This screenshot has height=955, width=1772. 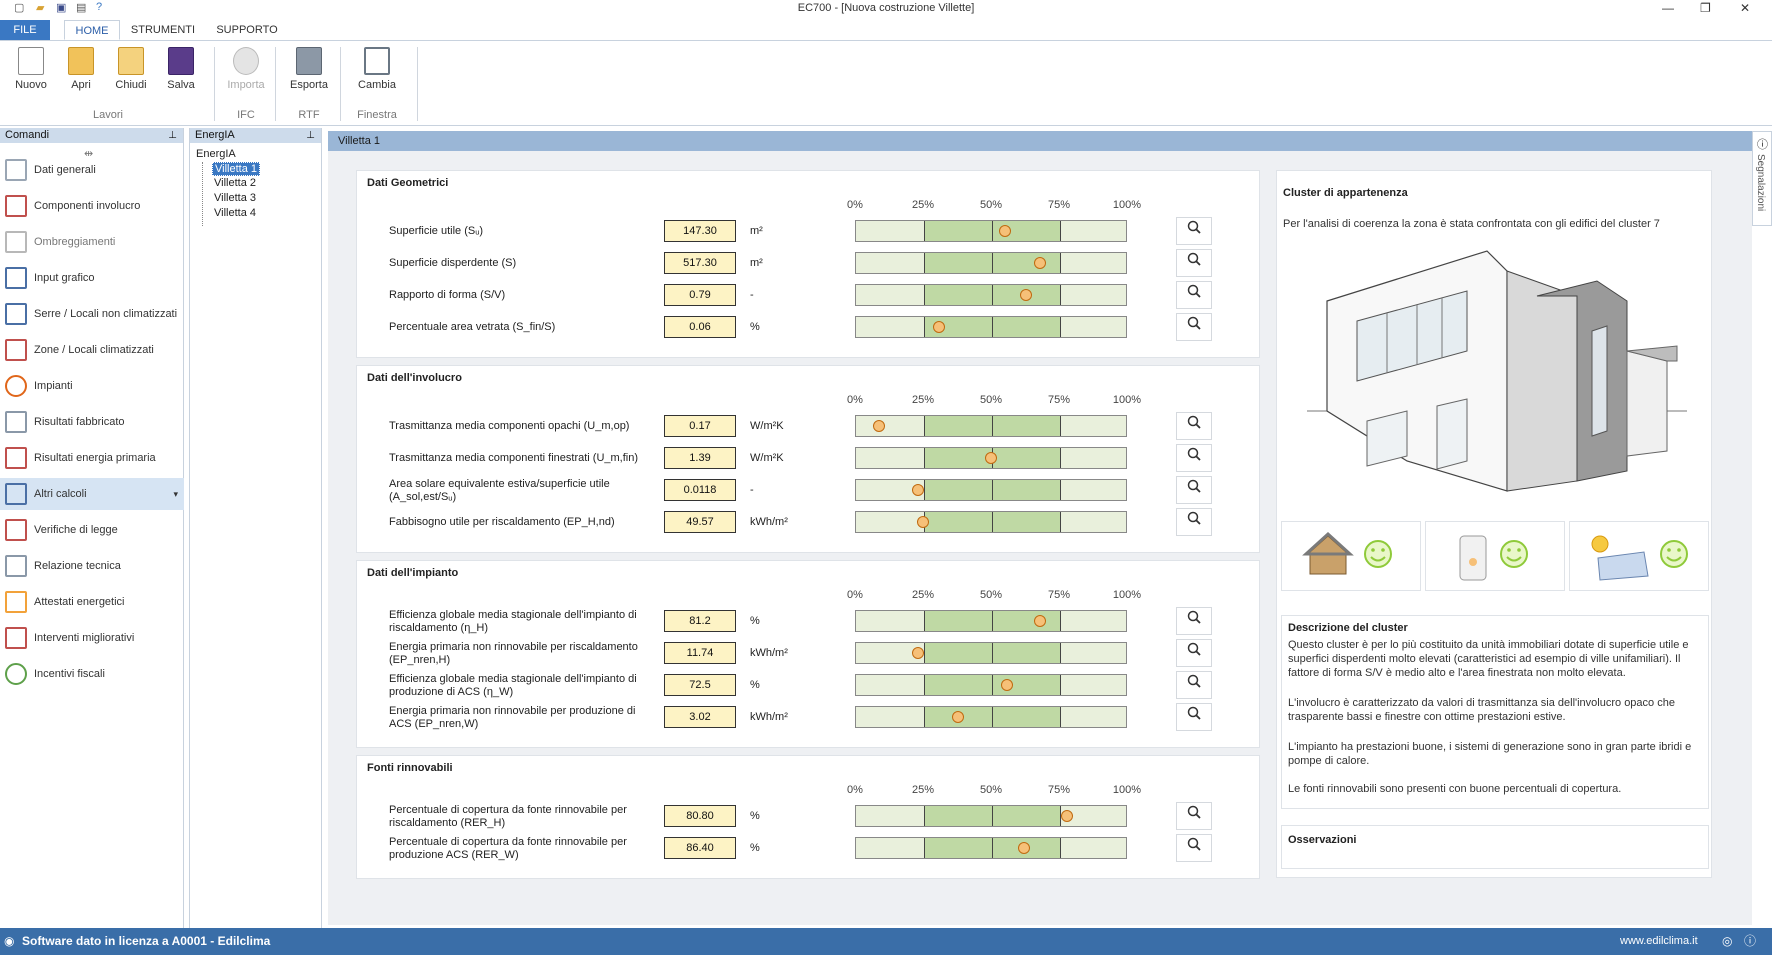 What do you see at coordinates (1745, 8) in the screenshot?
I see `close-icon: ✕` at bounding box center [1745, 8].